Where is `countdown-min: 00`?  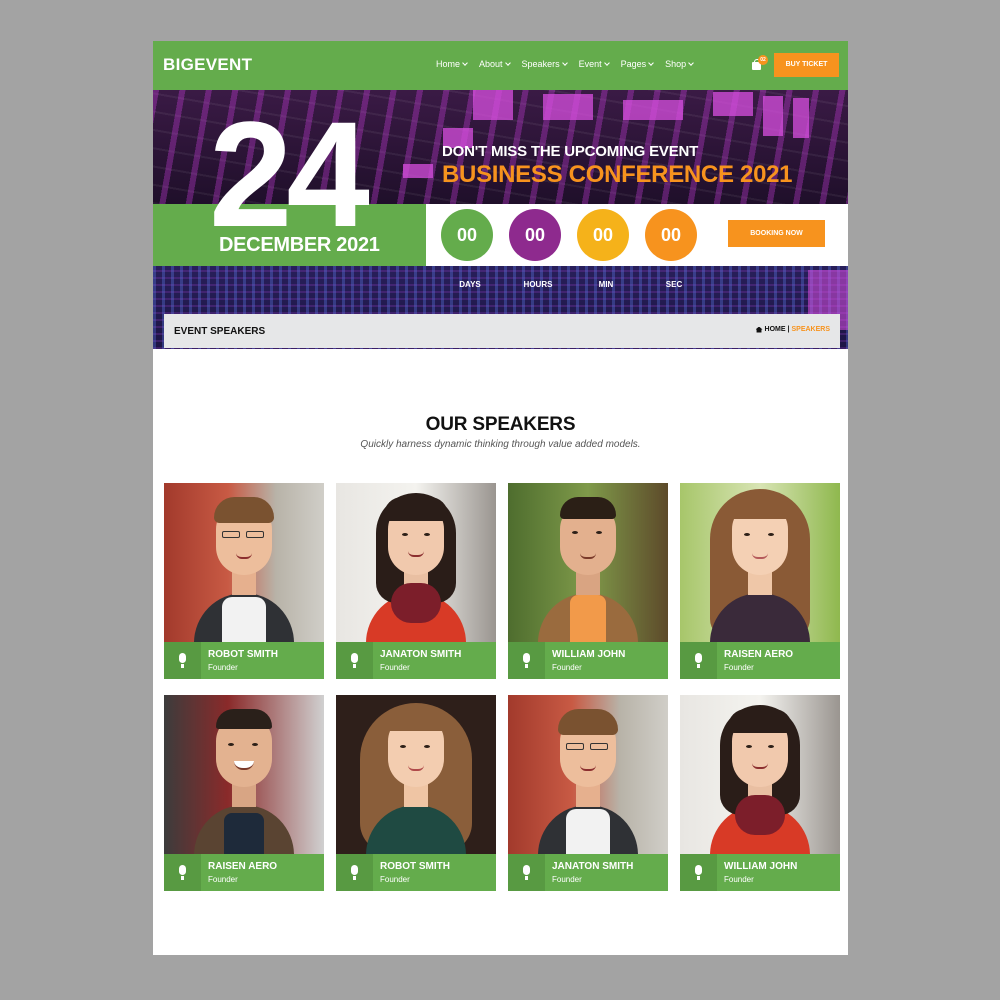
countdown-min: 00 is located at coordinates (603, 235).